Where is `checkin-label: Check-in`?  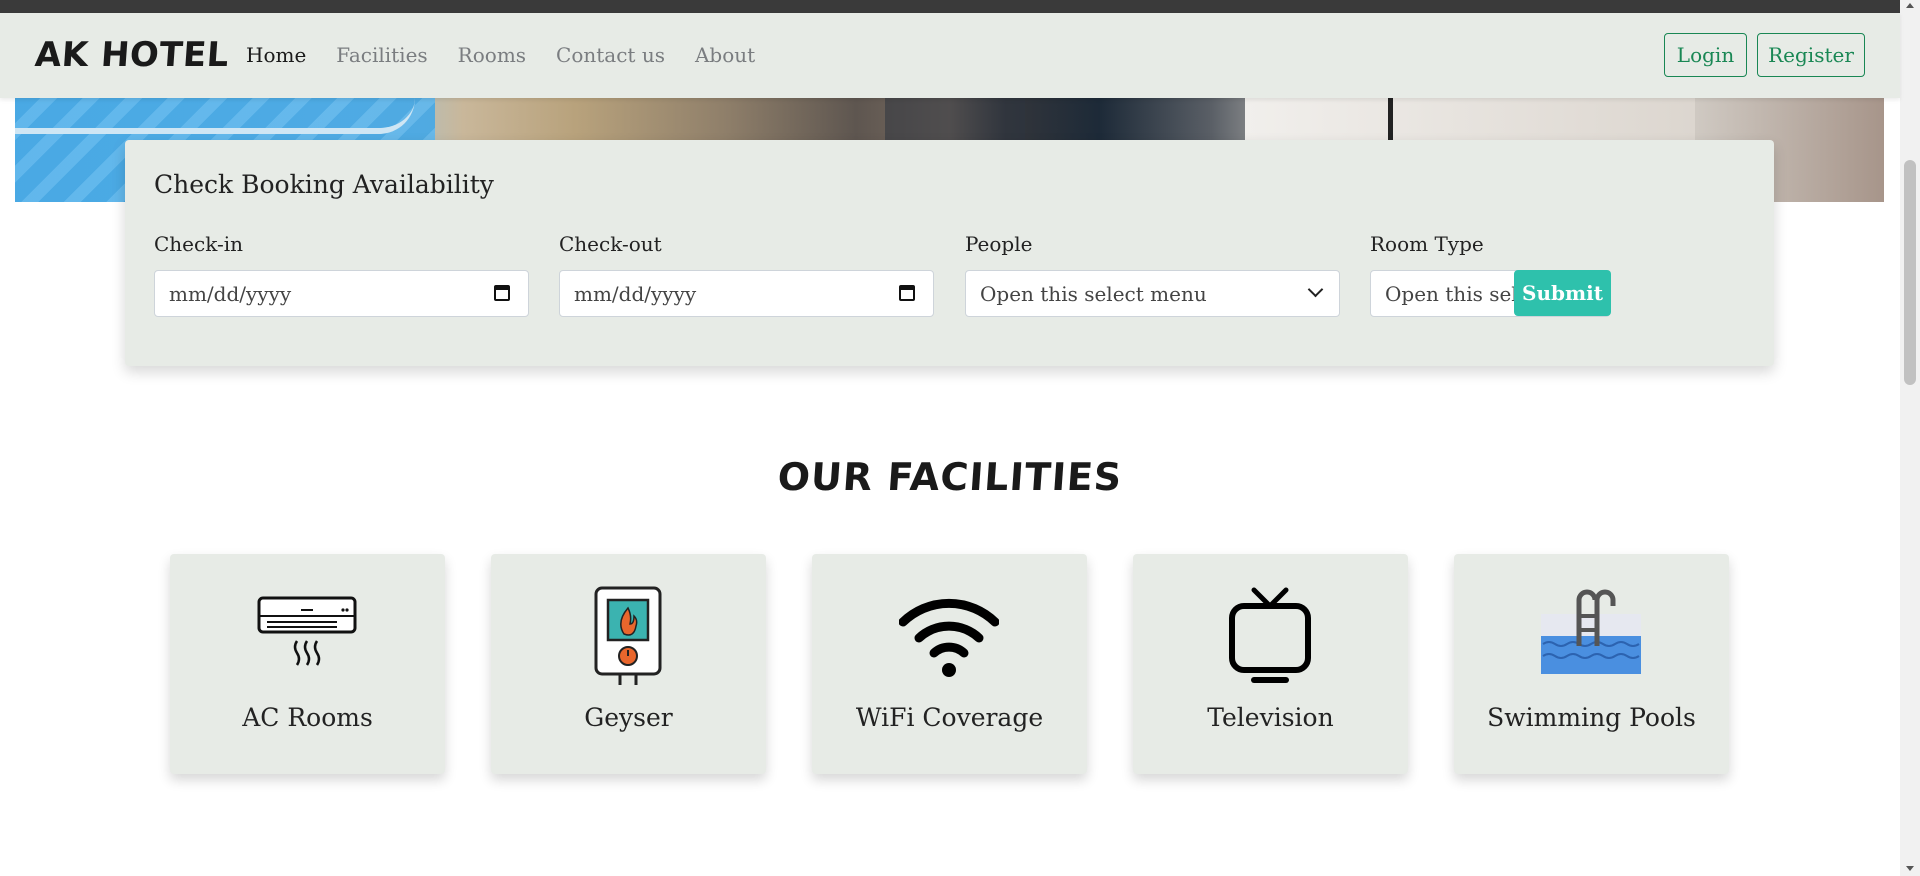
checkin-label: Check-in is located at coordinates (199, 244).